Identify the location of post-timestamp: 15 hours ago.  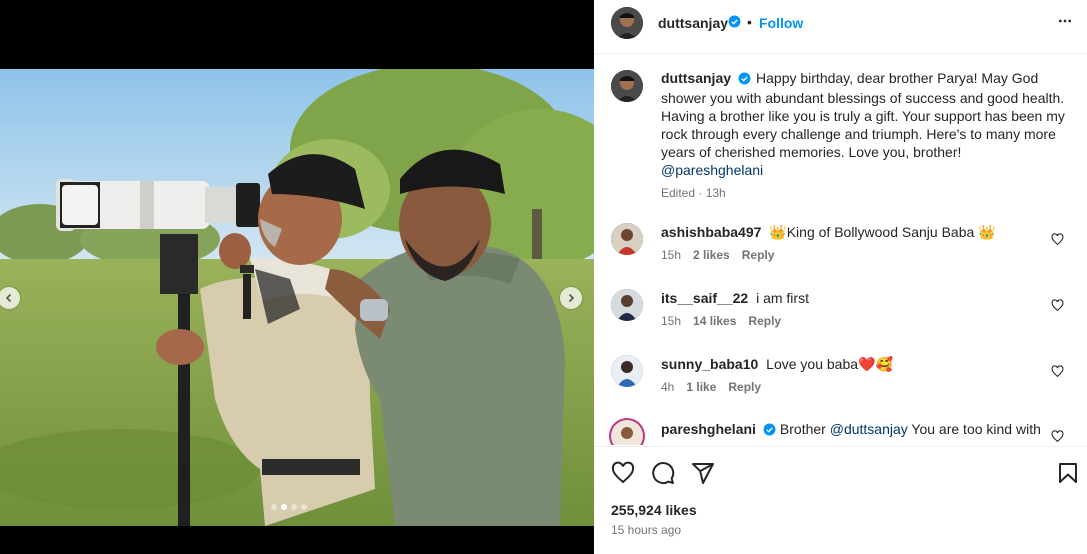
(646, 530).